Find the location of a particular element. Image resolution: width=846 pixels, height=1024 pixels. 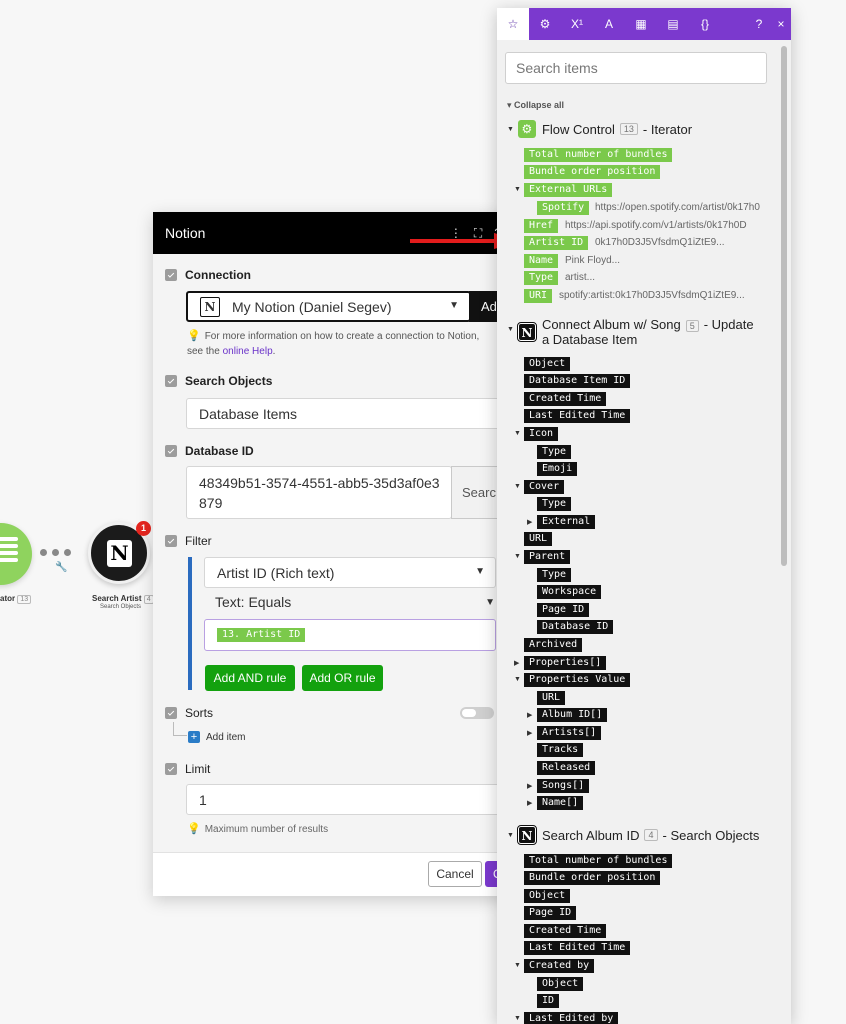

item-created-time: Created Time is located at coordinates (565, 399).